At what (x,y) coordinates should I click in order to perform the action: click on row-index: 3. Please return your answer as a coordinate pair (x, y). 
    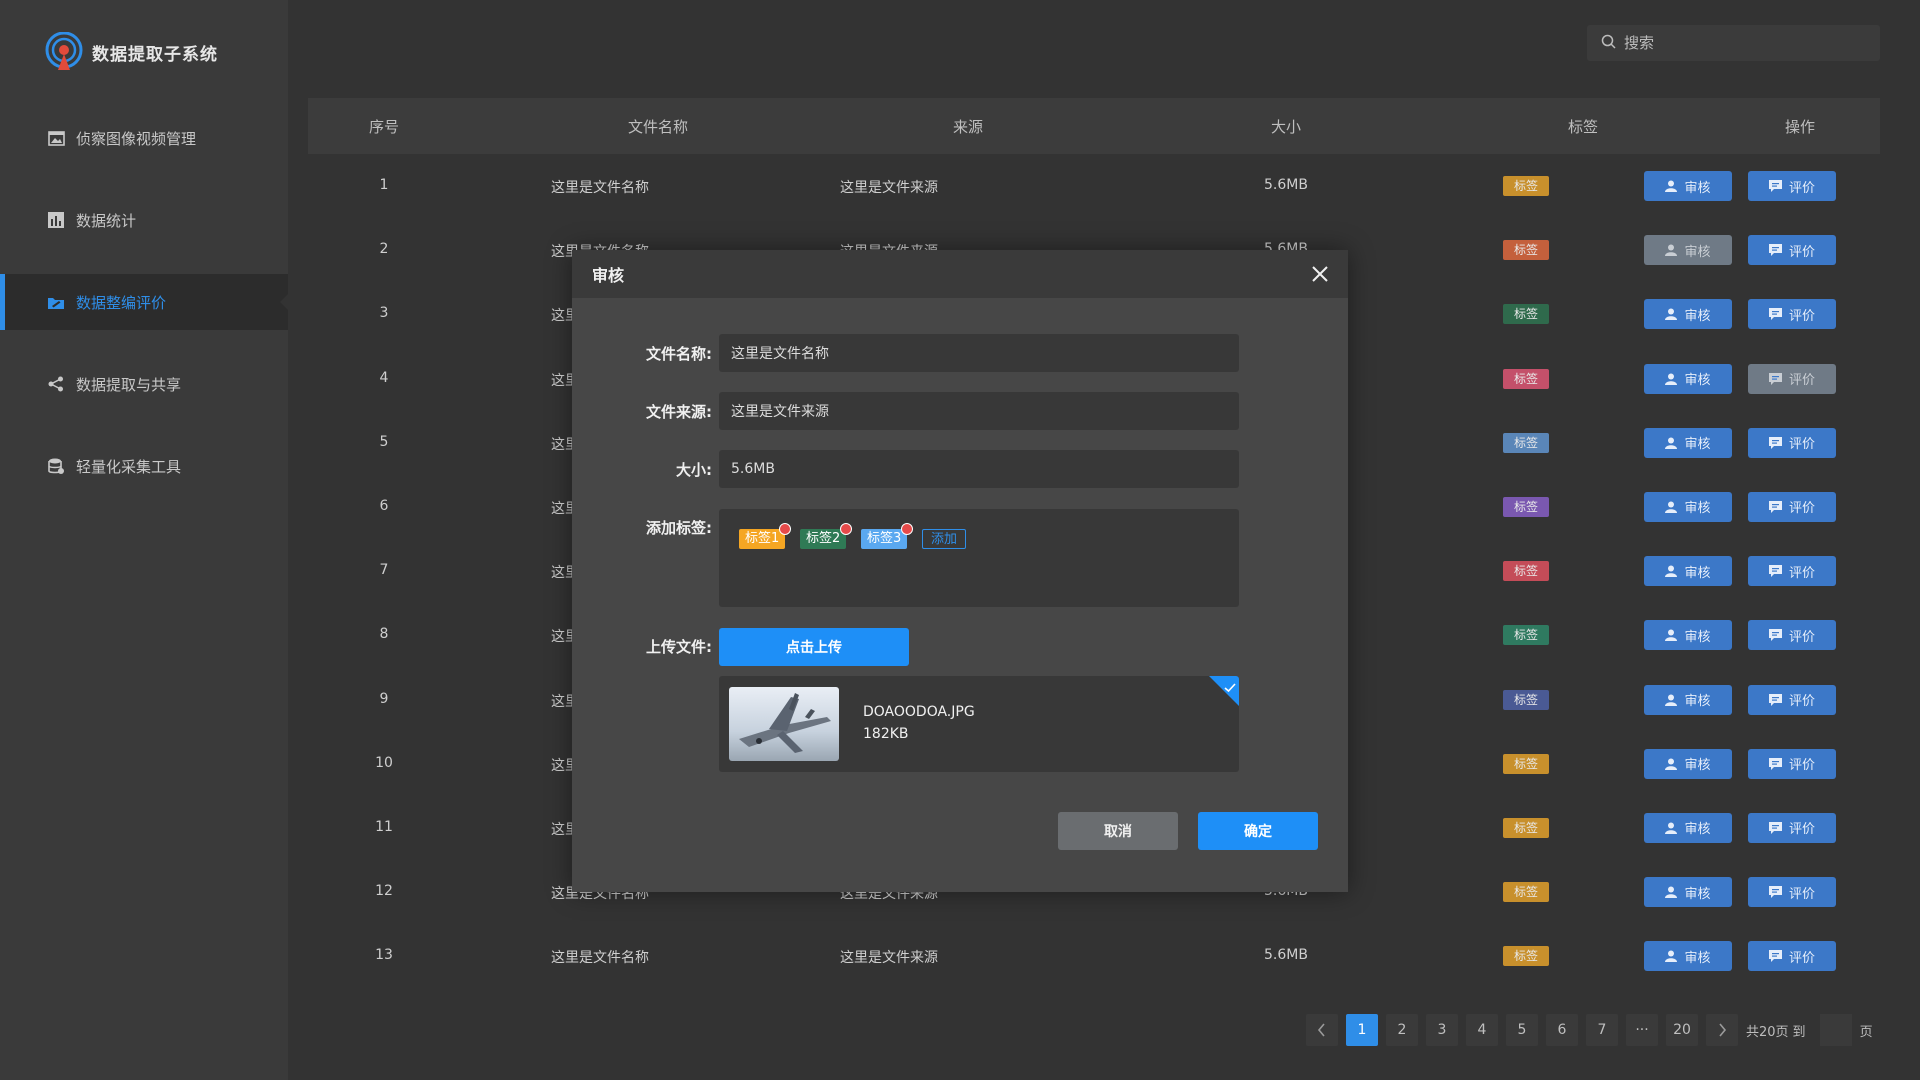
    Looking at the image, I should click on (384, 313).